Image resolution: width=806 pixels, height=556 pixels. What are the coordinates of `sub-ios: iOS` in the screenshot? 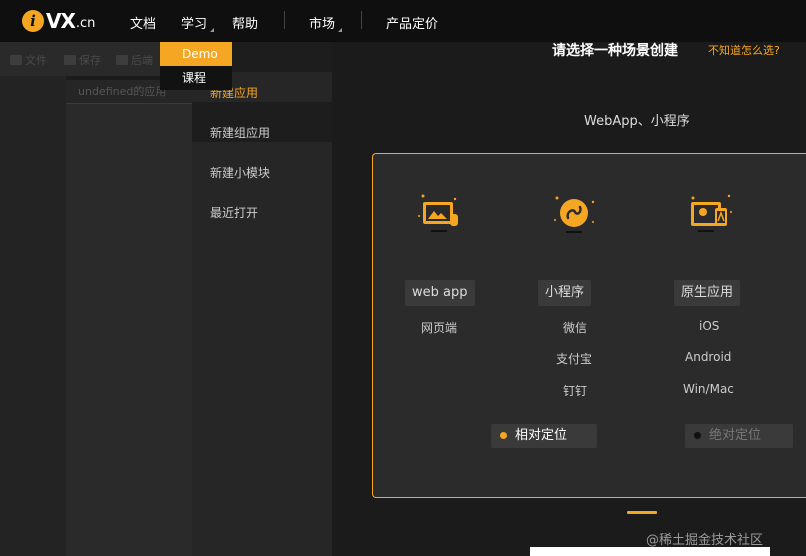 It's located at (709, 326).